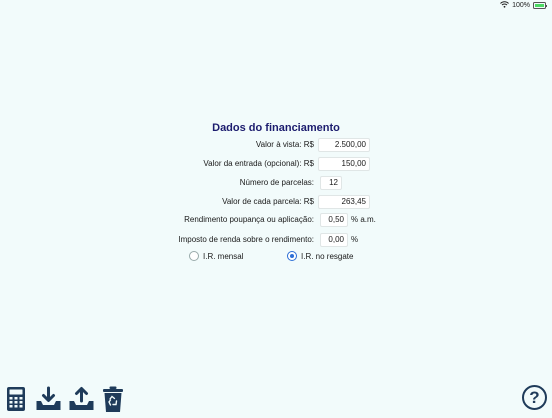  Describe the element at coordinates (268, 201) in the screenshot. I see `valor-parcela-label: Valor de cada parcela: R$` at that location.